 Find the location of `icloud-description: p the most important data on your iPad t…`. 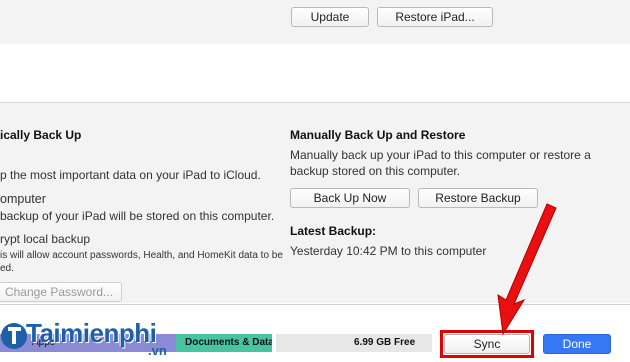

icloud-description: p the most important data on your iPad t… is located at coordinates (130, 175).